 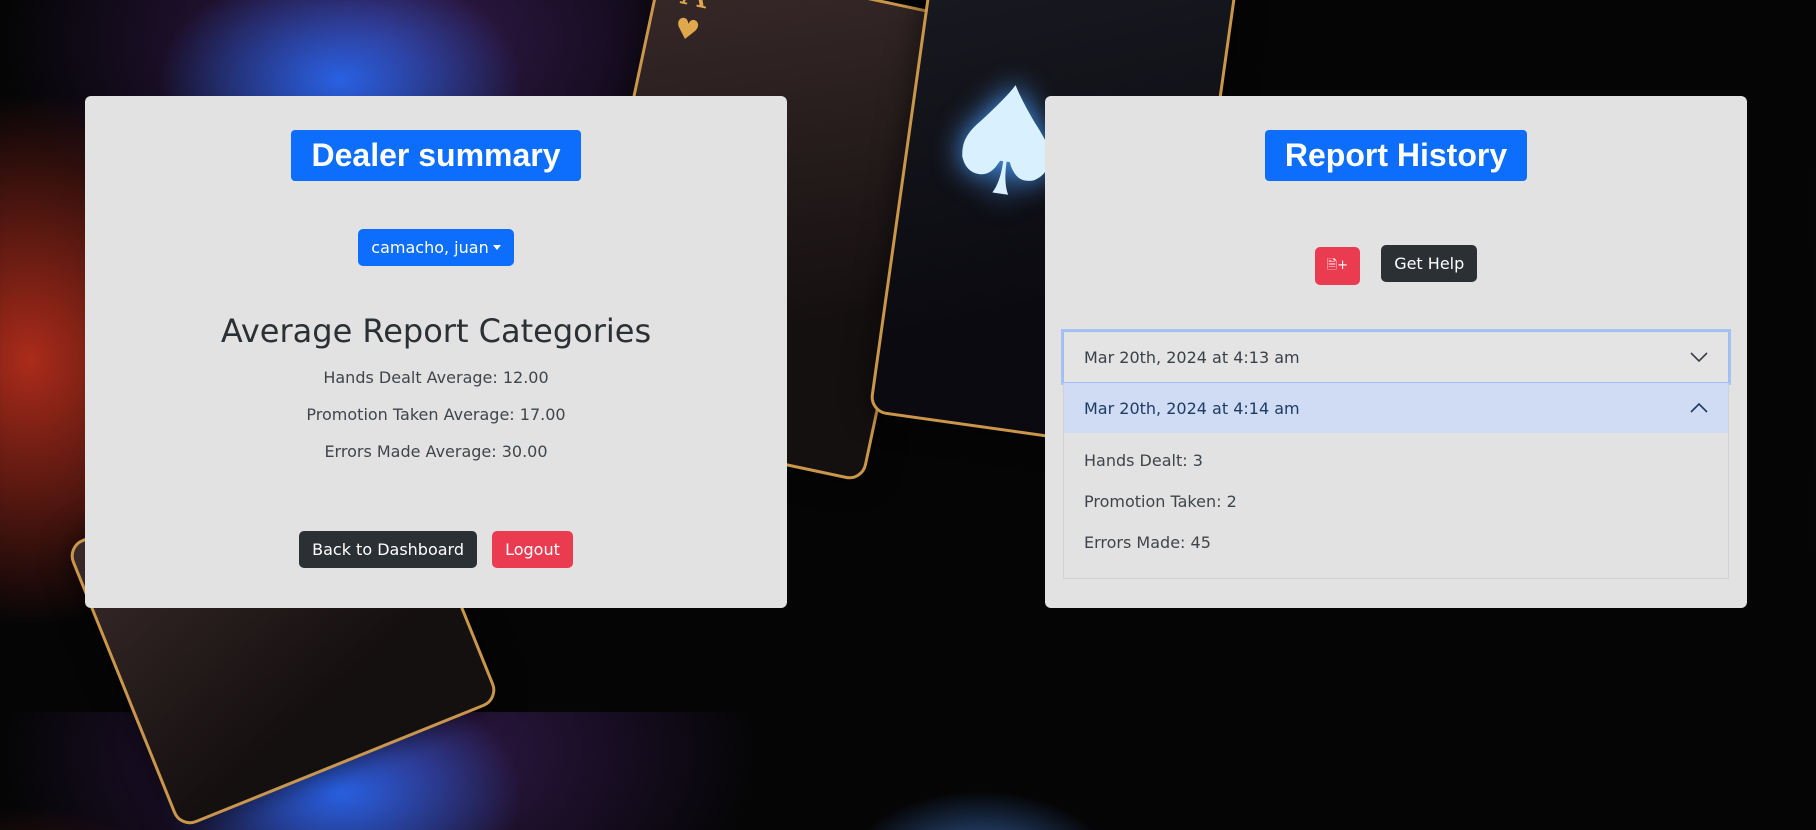 What do you see at coordinates (430, 247) in the screenshot?
I see `dealer-select-label: camacho, juan` at bounding box center [430, 247].